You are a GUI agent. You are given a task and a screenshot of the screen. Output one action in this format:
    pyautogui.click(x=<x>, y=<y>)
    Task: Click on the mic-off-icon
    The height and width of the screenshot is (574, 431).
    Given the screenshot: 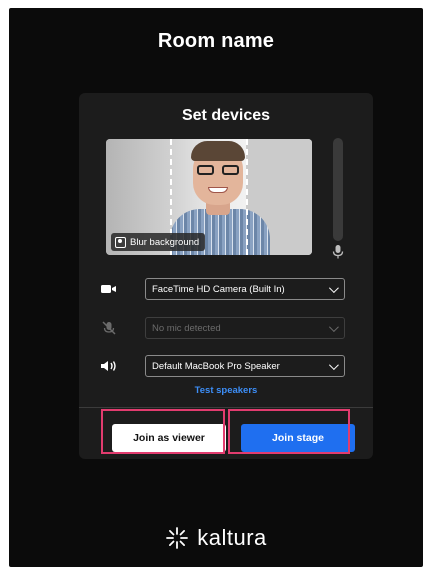 What is the action you would take?
    pyautogui.click(x=109, y=328)
    